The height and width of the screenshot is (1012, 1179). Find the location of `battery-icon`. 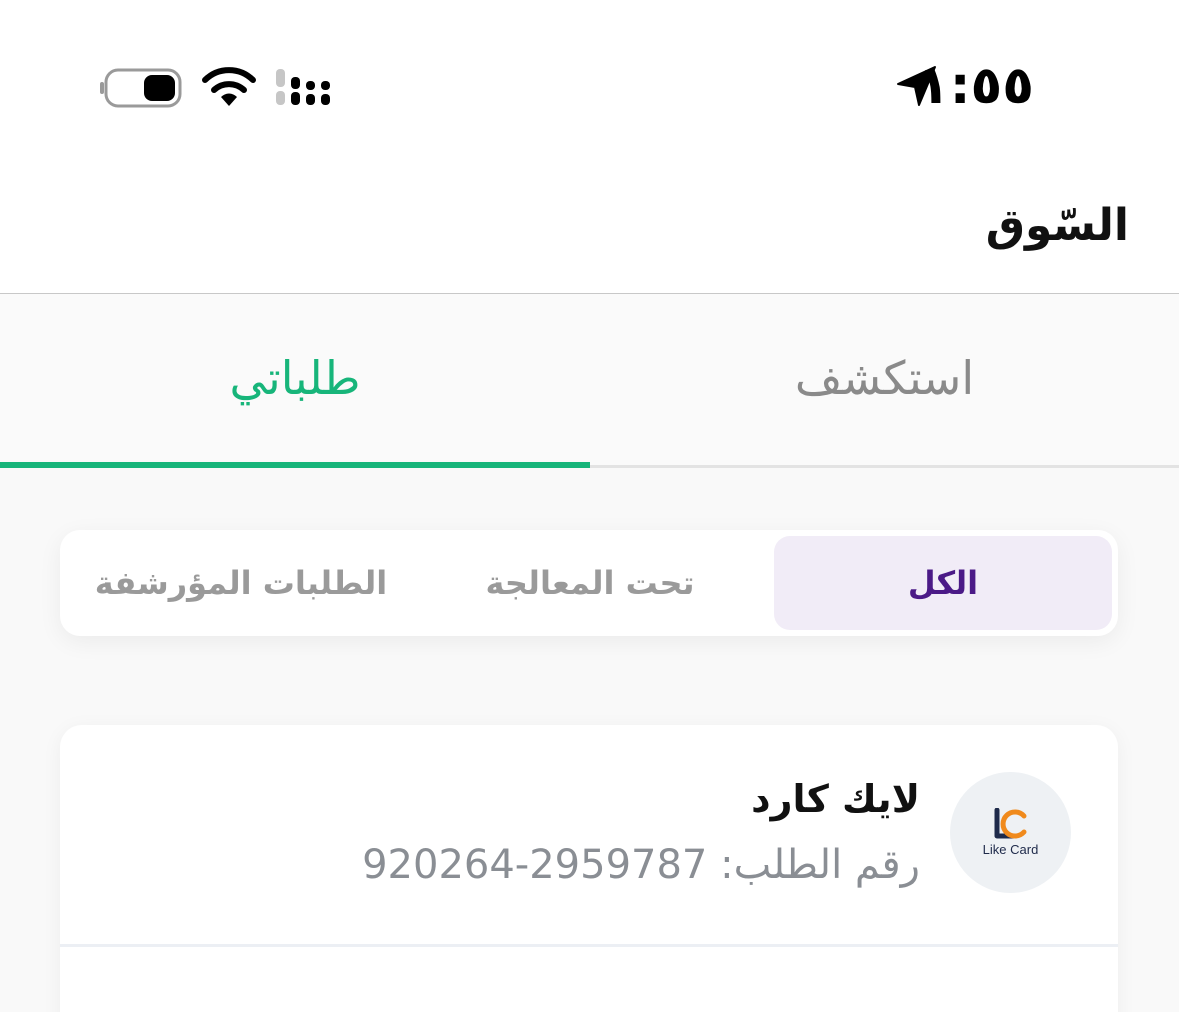

battery-icon is located at coordinates (141, 88).